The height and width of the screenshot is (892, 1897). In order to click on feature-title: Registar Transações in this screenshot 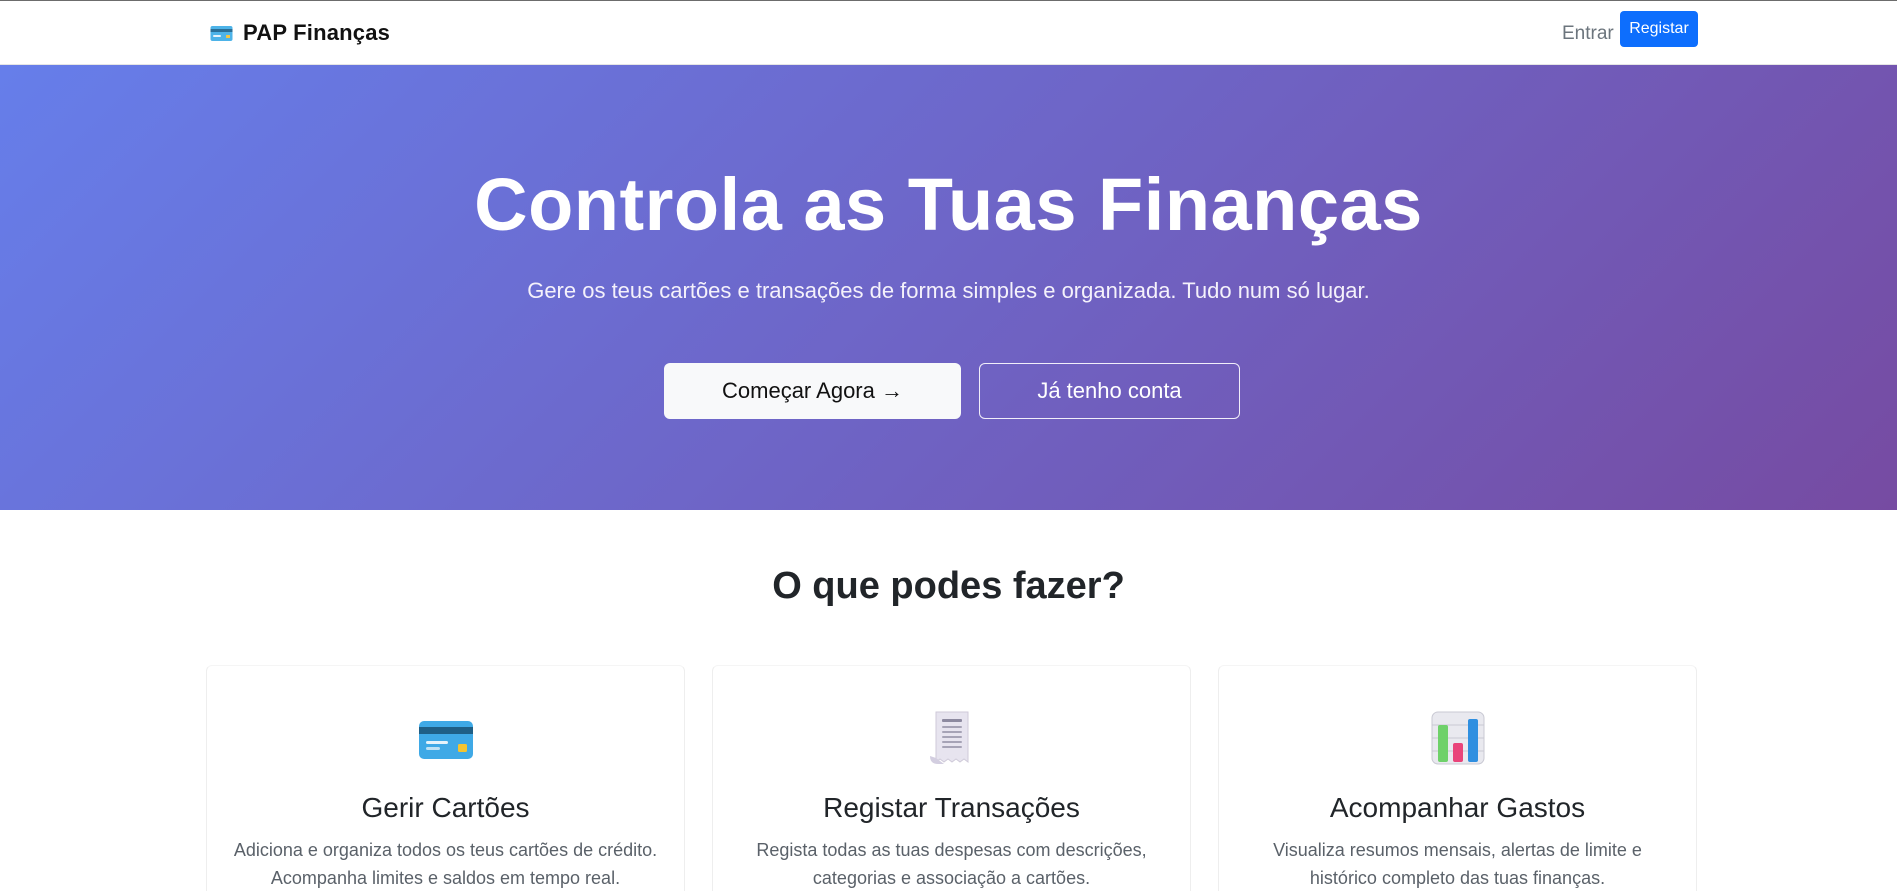, I will do `click(951, 807)`.